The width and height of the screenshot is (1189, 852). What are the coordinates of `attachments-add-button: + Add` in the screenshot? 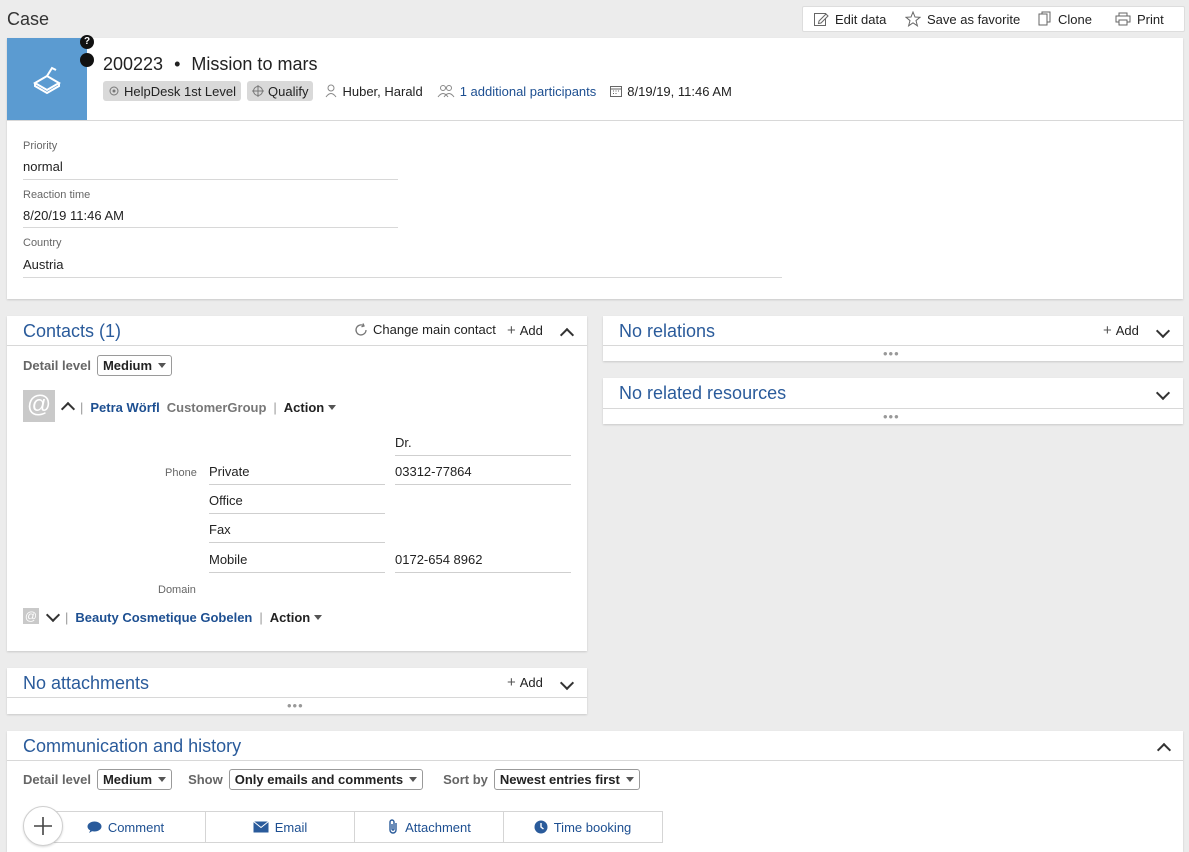 It's located at (525, 682).